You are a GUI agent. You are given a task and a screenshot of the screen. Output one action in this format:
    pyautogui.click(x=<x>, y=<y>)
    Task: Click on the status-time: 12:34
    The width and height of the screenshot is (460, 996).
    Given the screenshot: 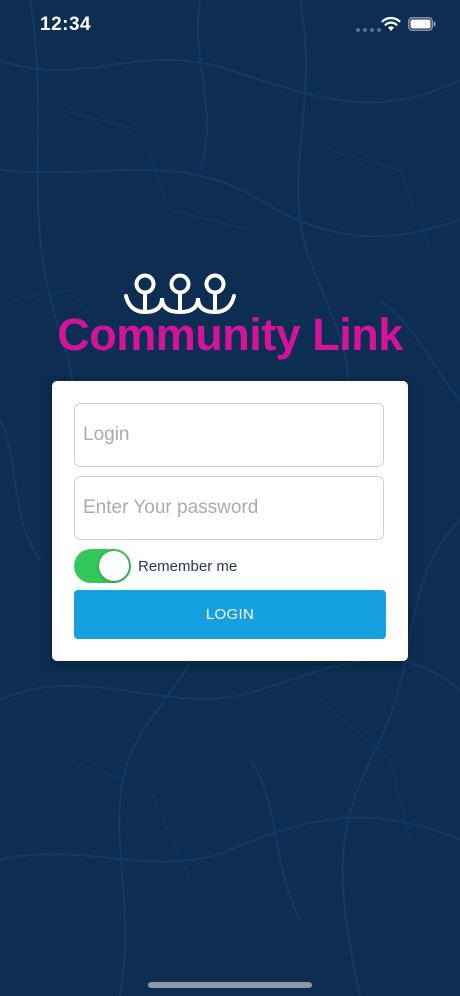 What is the action you would take?
    pyautogui.click(x=66, y=24)
    